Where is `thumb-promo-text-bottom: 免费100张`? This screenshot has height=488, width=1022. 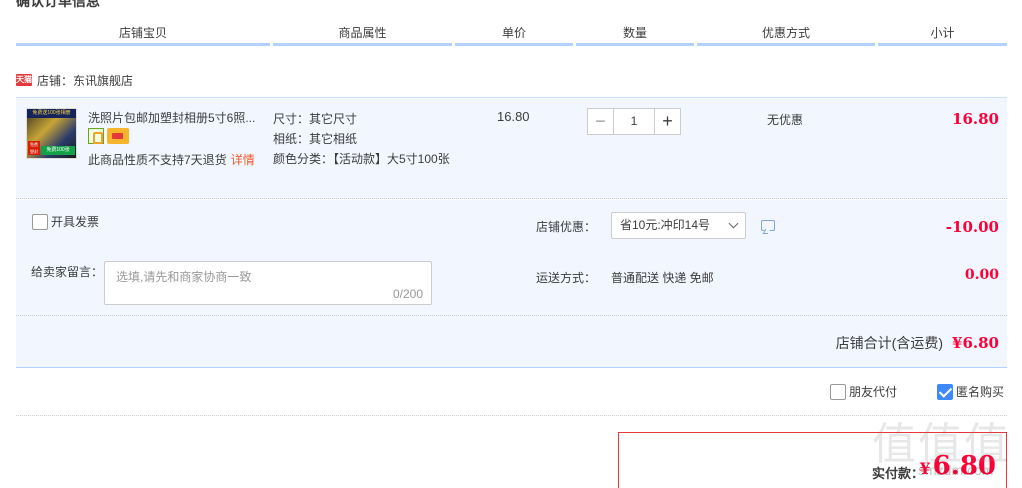
thumb-promo-text-bottom: 免费100张 is located at coordinates (58, 150).